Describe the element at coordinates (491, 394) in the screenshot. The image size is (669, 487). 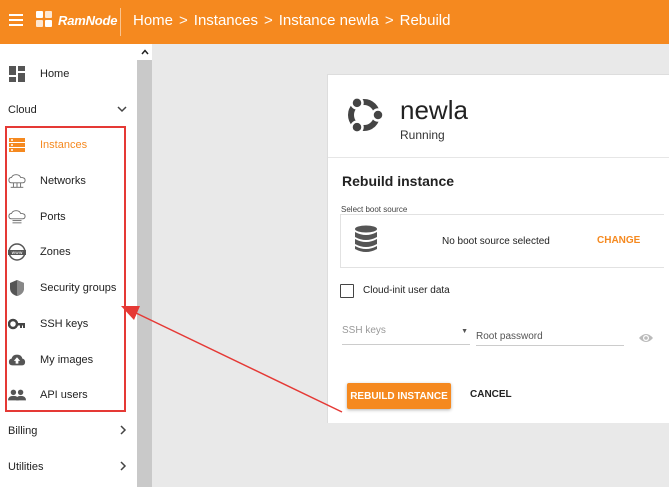
I see `cancel-button: CANCEL` at that location.